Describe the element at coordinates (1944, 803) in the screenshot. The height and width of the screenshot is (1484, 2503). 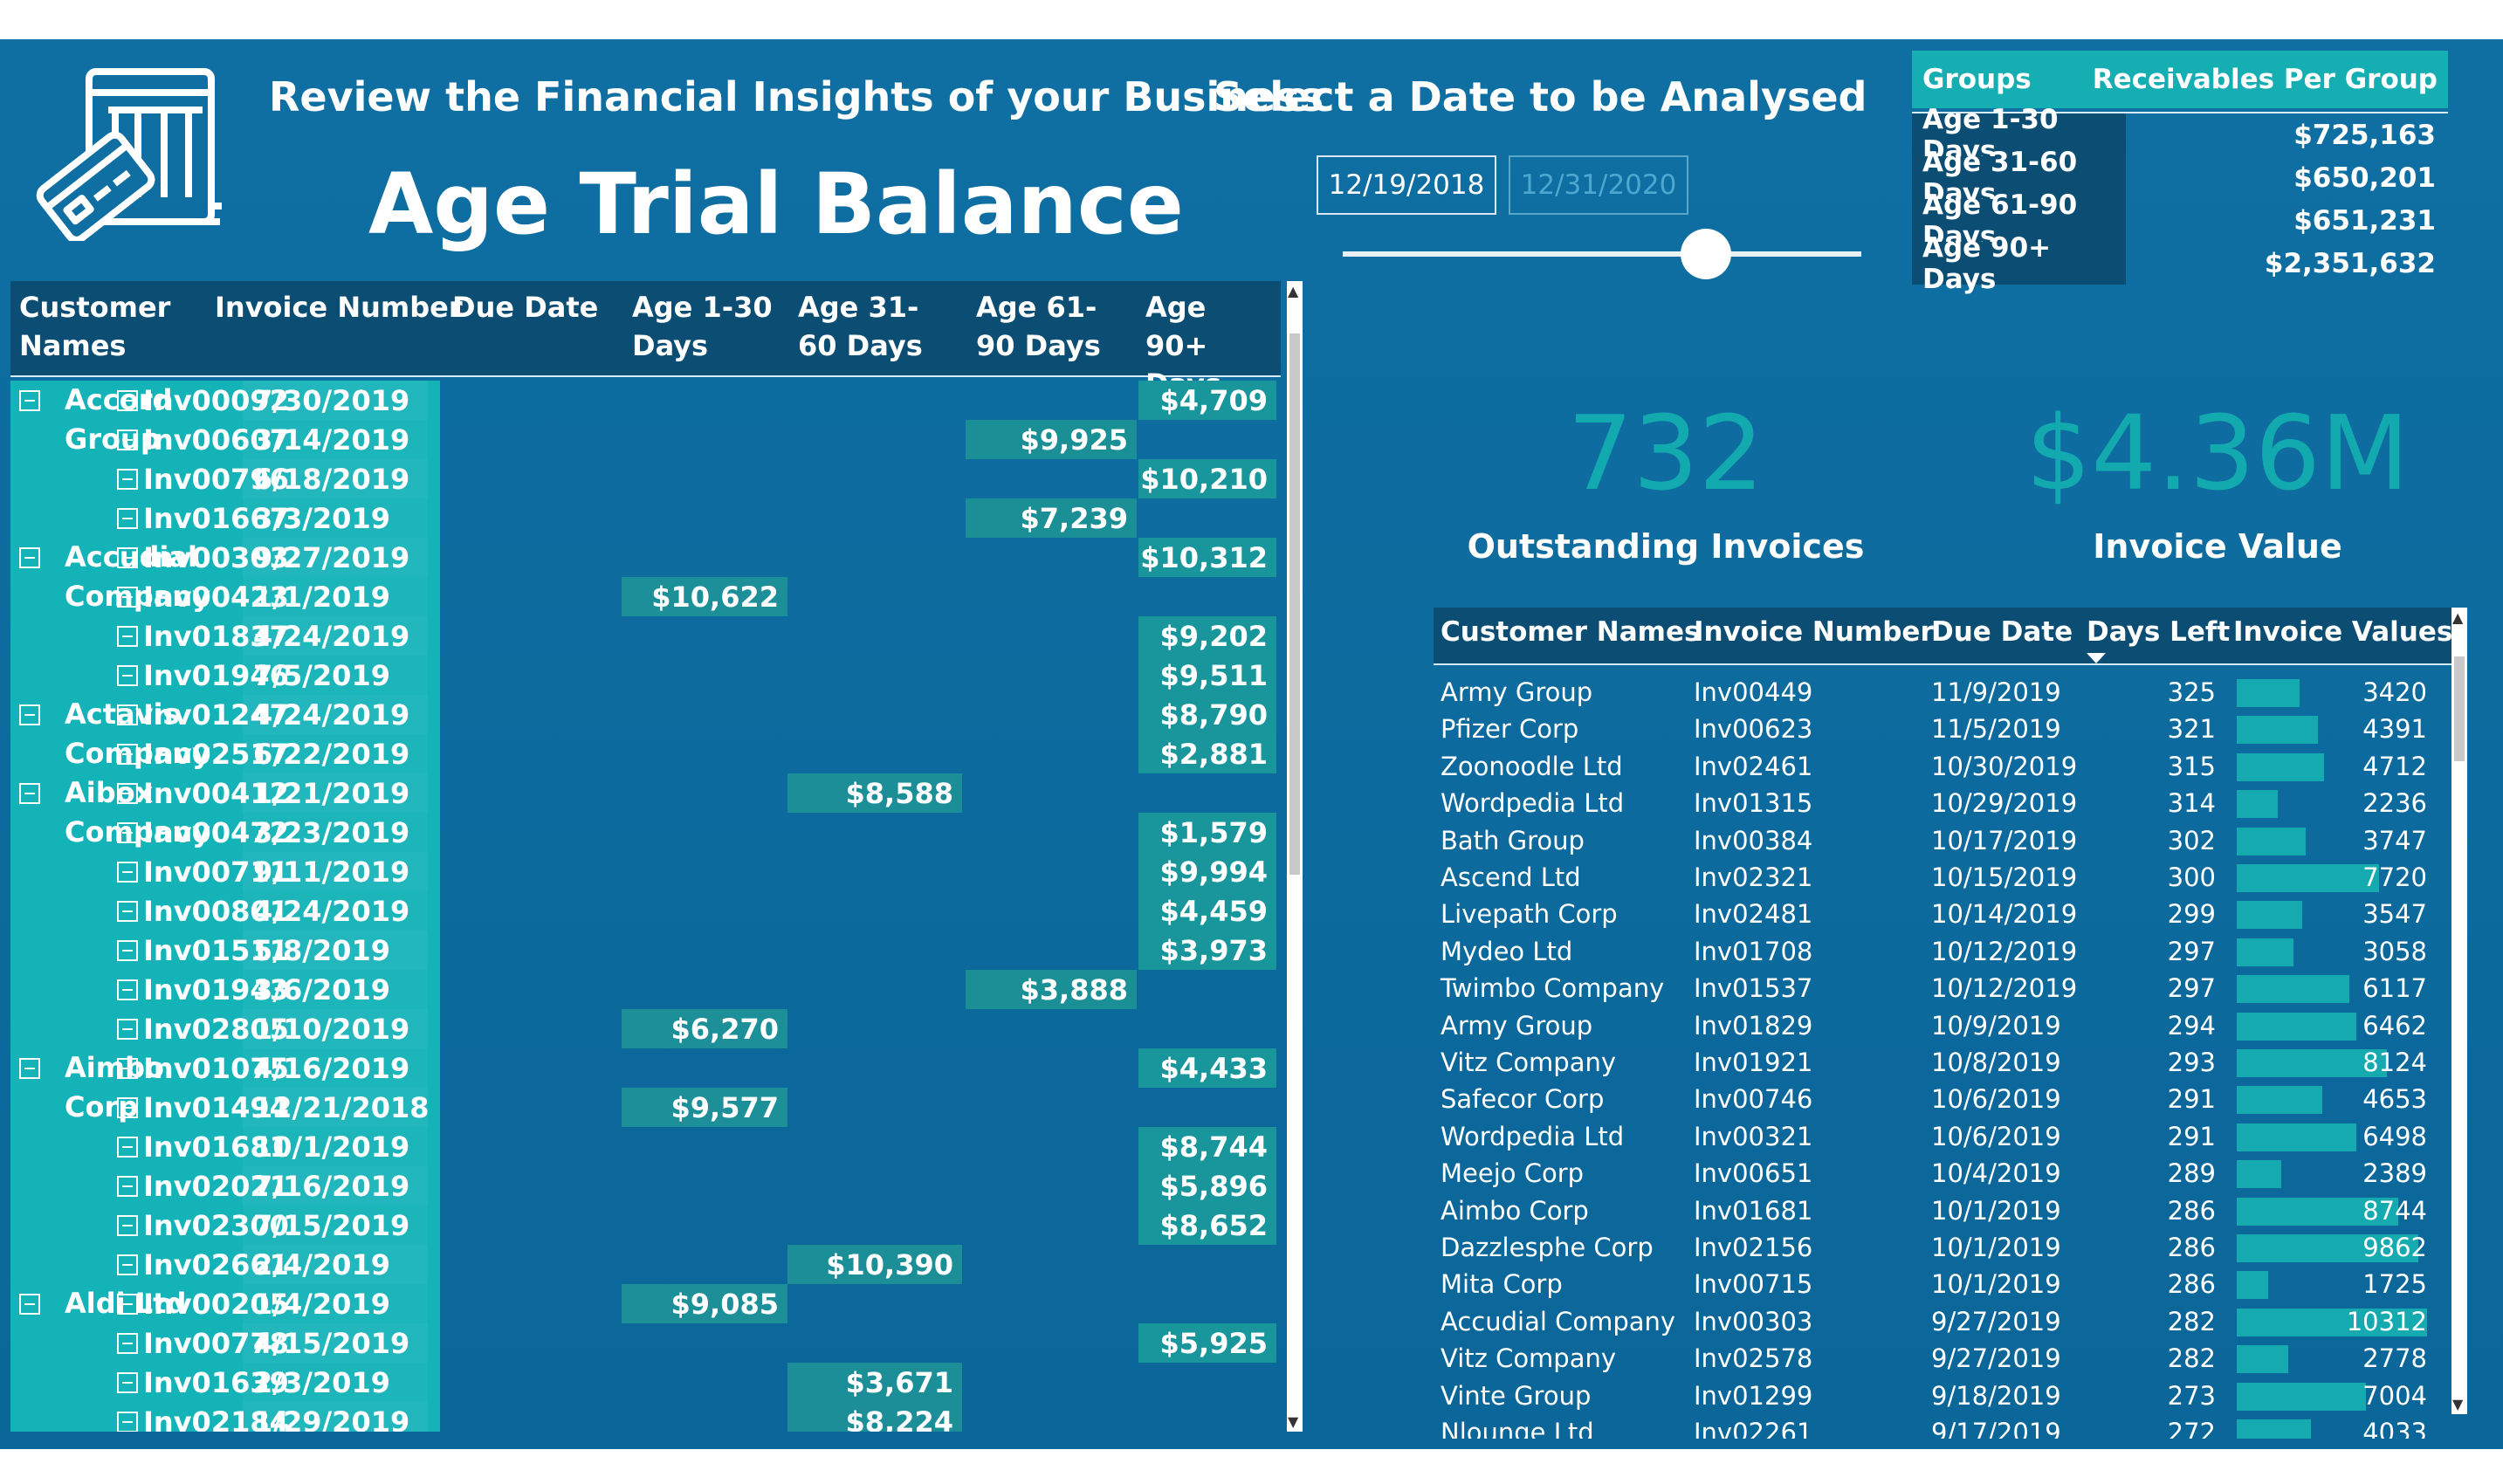
I see `table-row: Wordpedia Ltd Inv01315 10/29/2019 314 2236` at that location.